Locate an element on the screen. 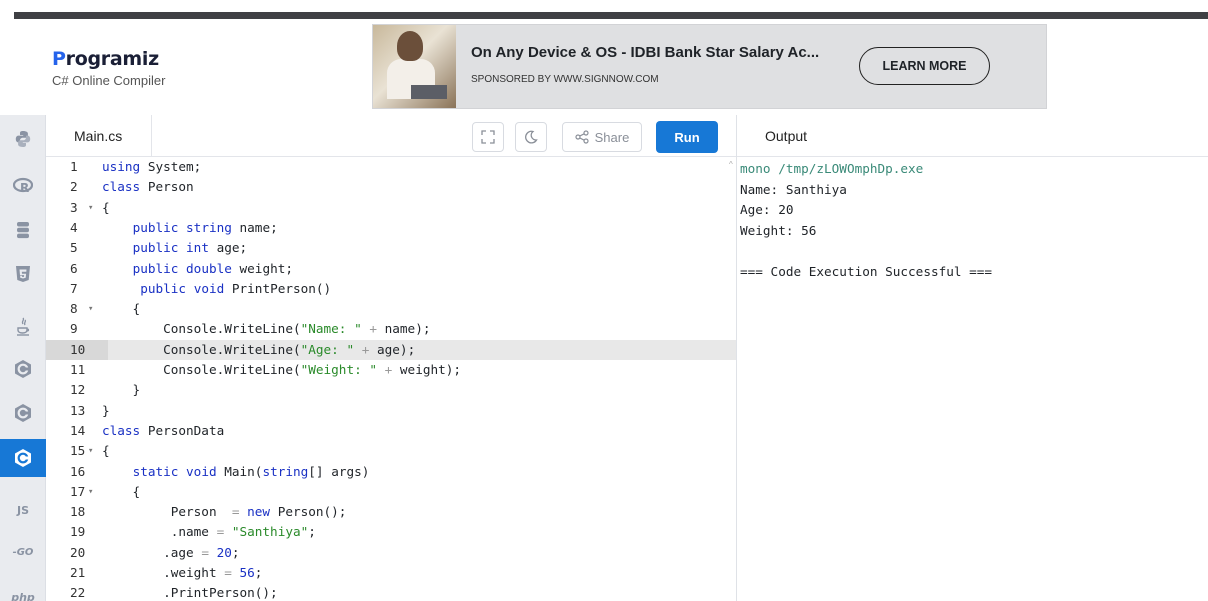 The width and height of the screenshot is (1208, 601). cpp-icon is located at coordinates (23, 413).